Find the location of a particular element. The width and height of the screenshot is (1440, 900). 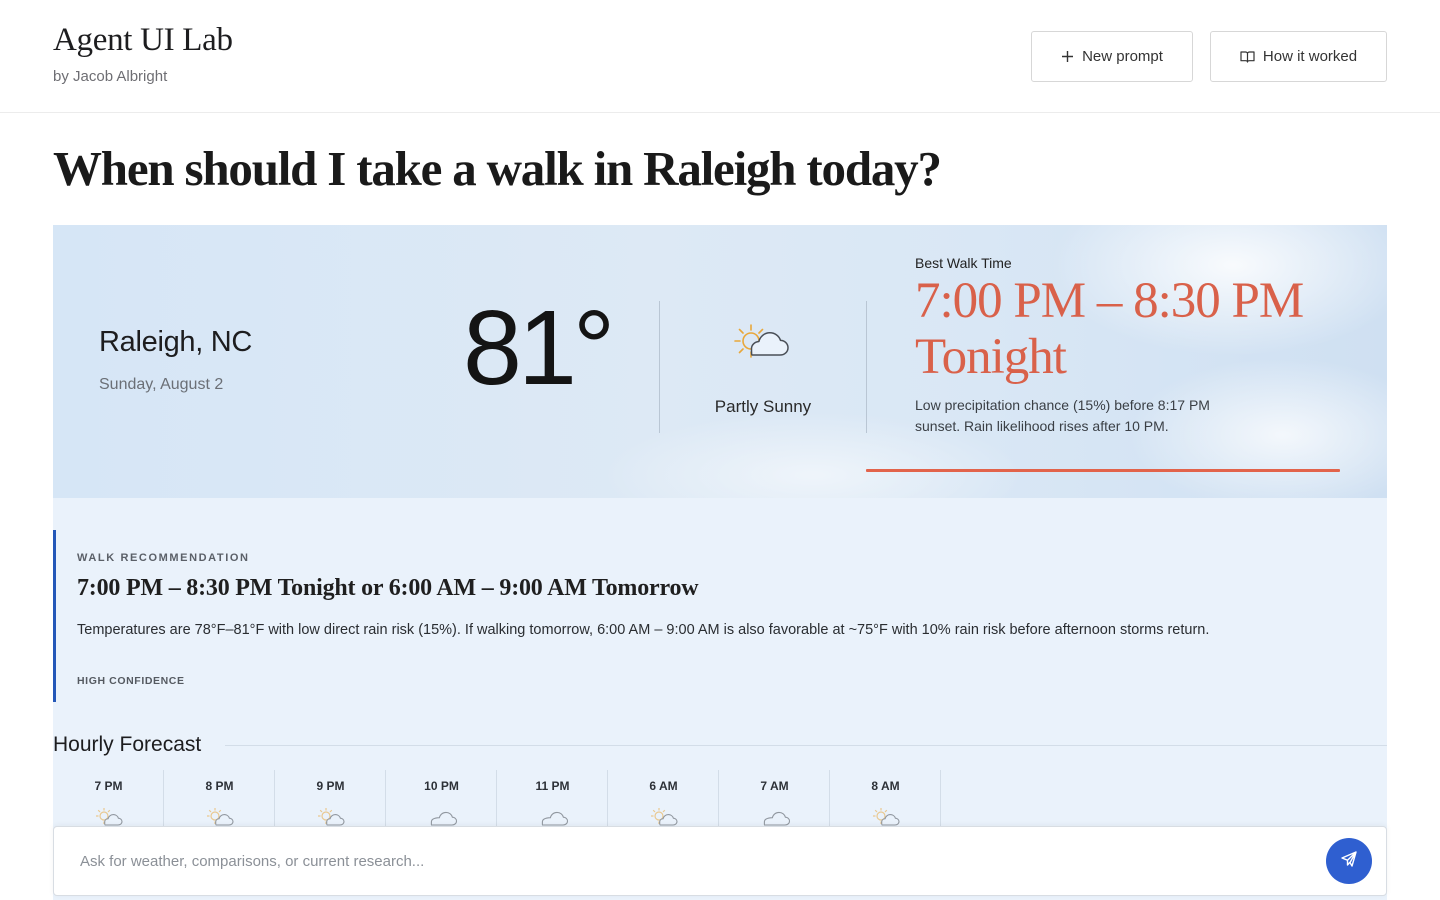

hourly-time: 8 PM is located at coordinates (219, 786).